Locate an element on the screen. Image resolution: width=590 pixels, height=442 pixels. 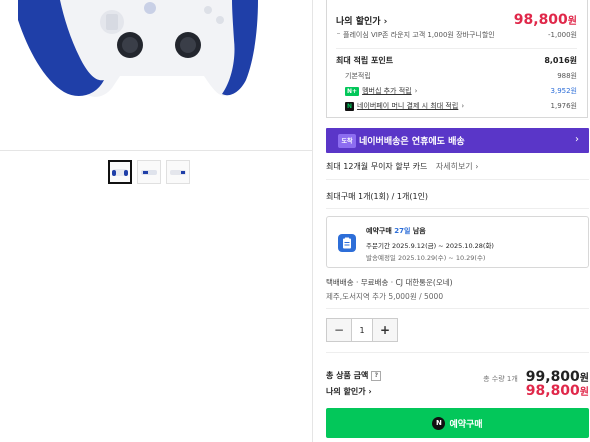
basic-points-label: 기본적립 is located at coordinates (358, 76).